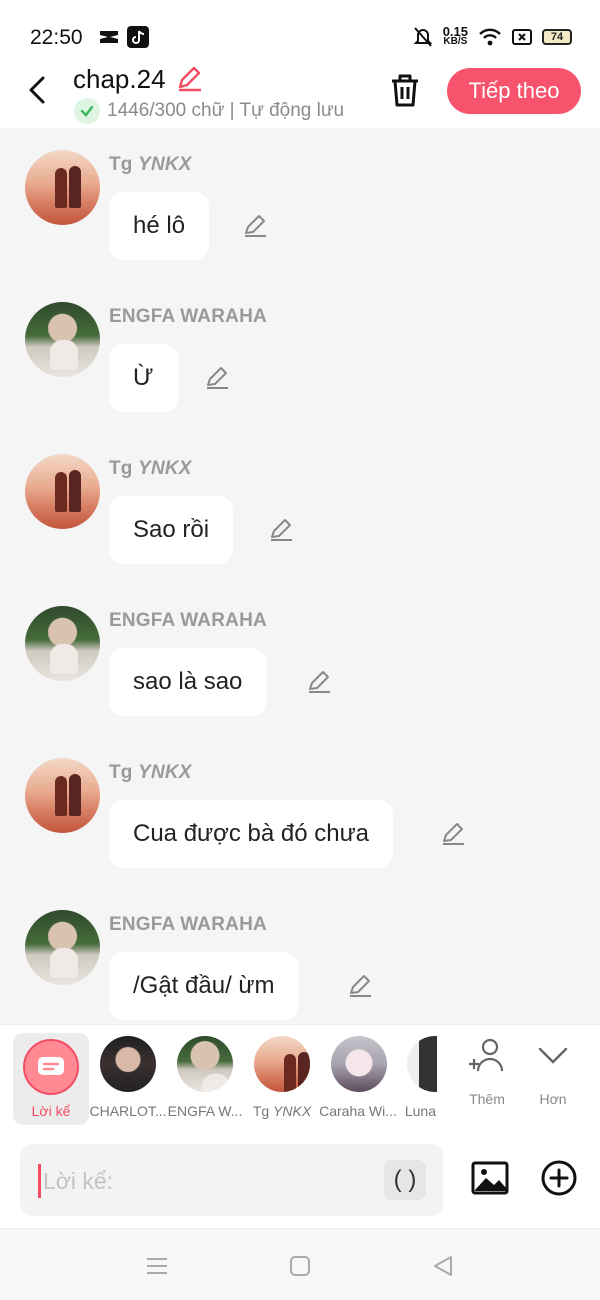  Describe the element at coordinates (405, 1180) in the screenshot. I see `parenthesis-button: ( )` at that location.